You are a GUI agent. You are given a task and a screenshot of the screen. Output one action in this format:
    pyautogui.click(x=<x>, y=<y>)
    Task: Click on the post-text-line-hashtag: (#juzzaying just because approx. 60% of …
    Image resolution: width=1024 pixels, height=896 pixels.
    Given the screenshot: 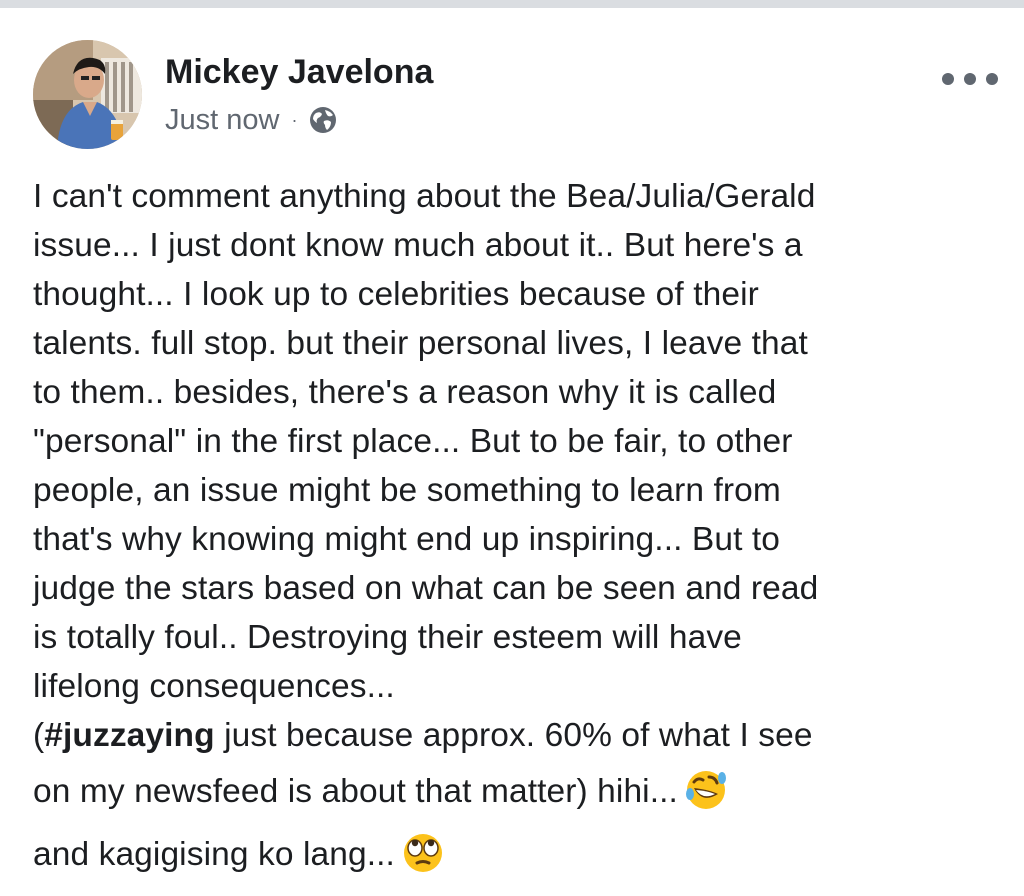 What is the action you would take?
    pyautogui.click(x=513, y=735)
    